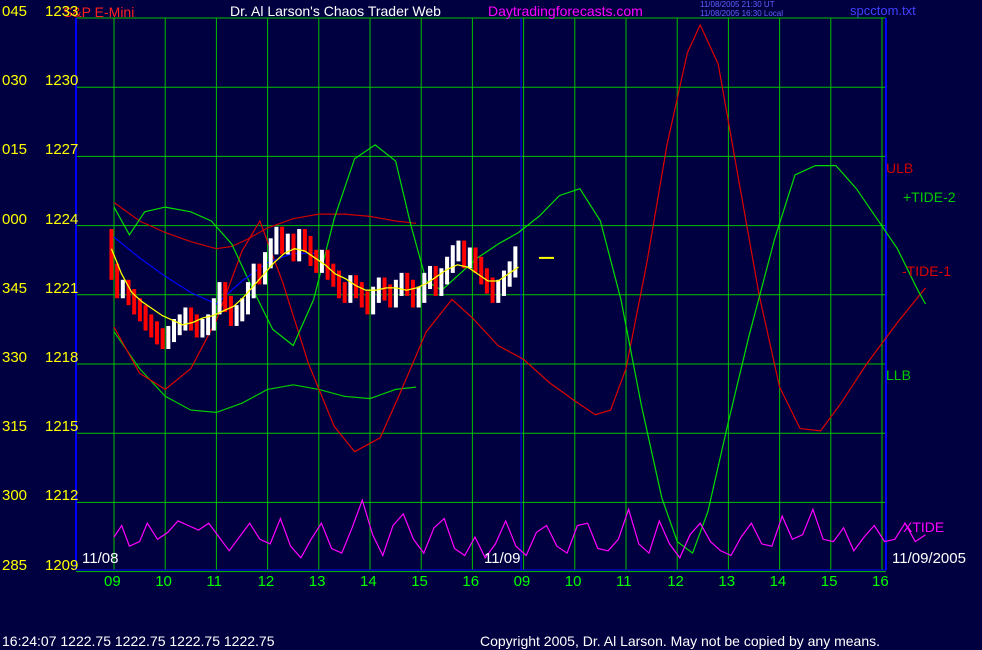  I want to click on y-tick-angle: 315, so click(15, 427).